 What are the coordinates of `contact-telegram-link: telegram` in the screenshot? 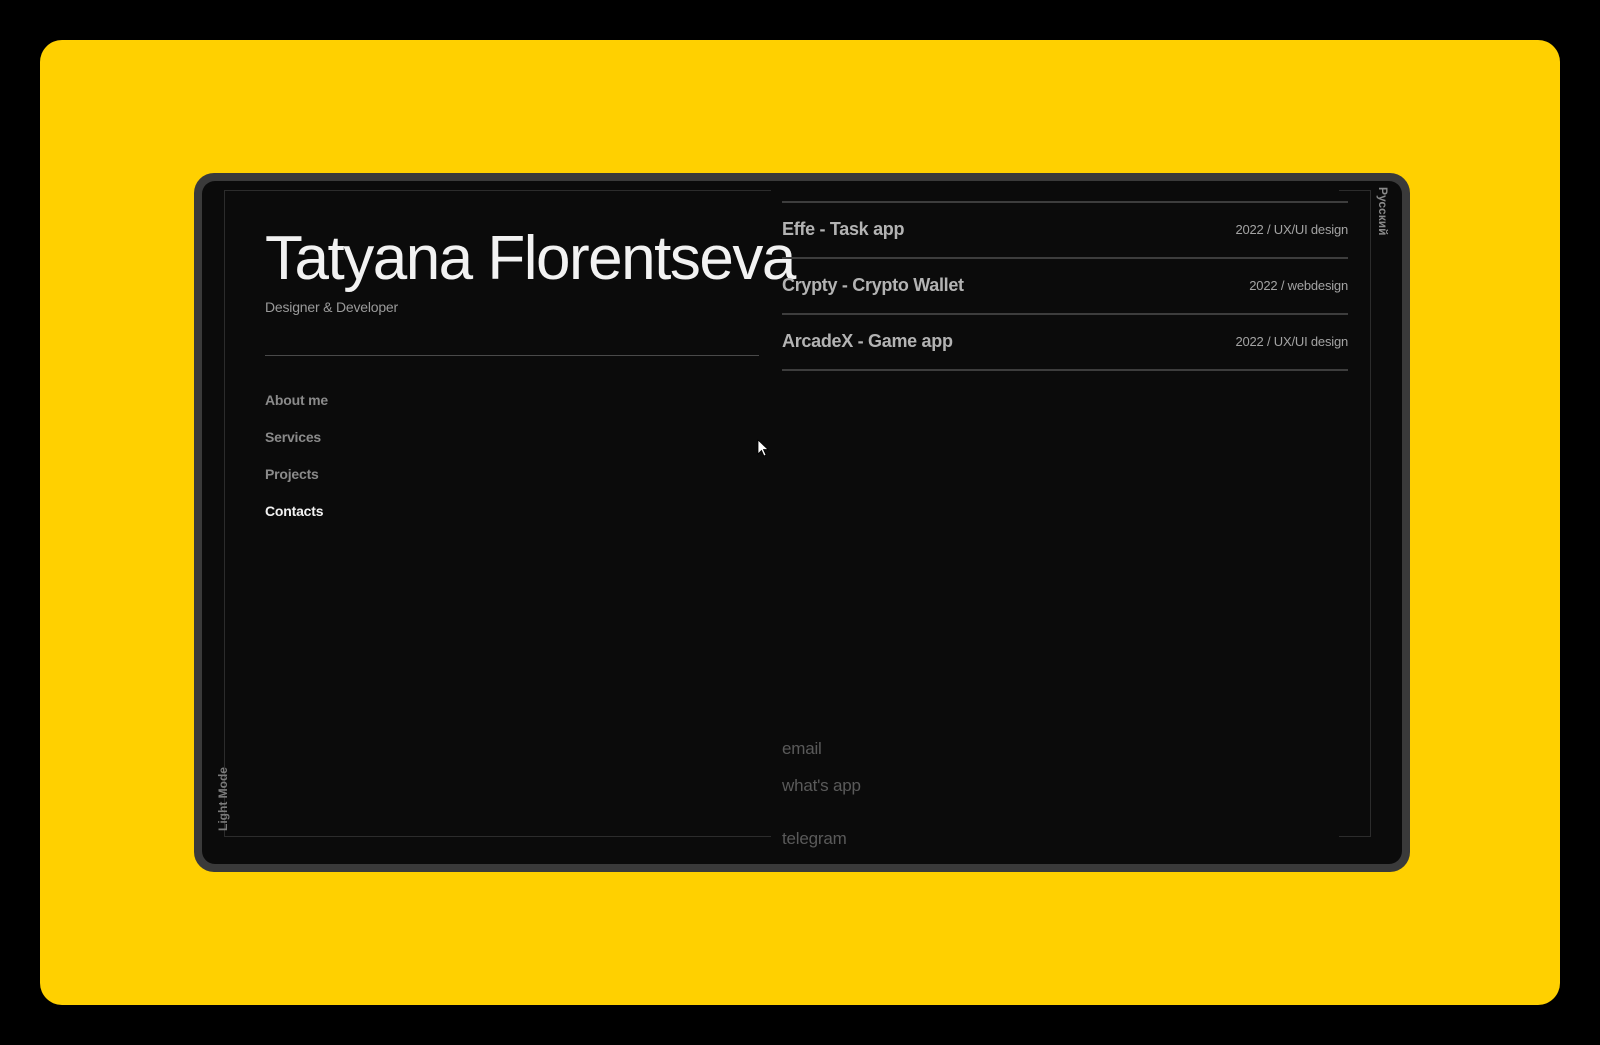 It's located at (814, 839).